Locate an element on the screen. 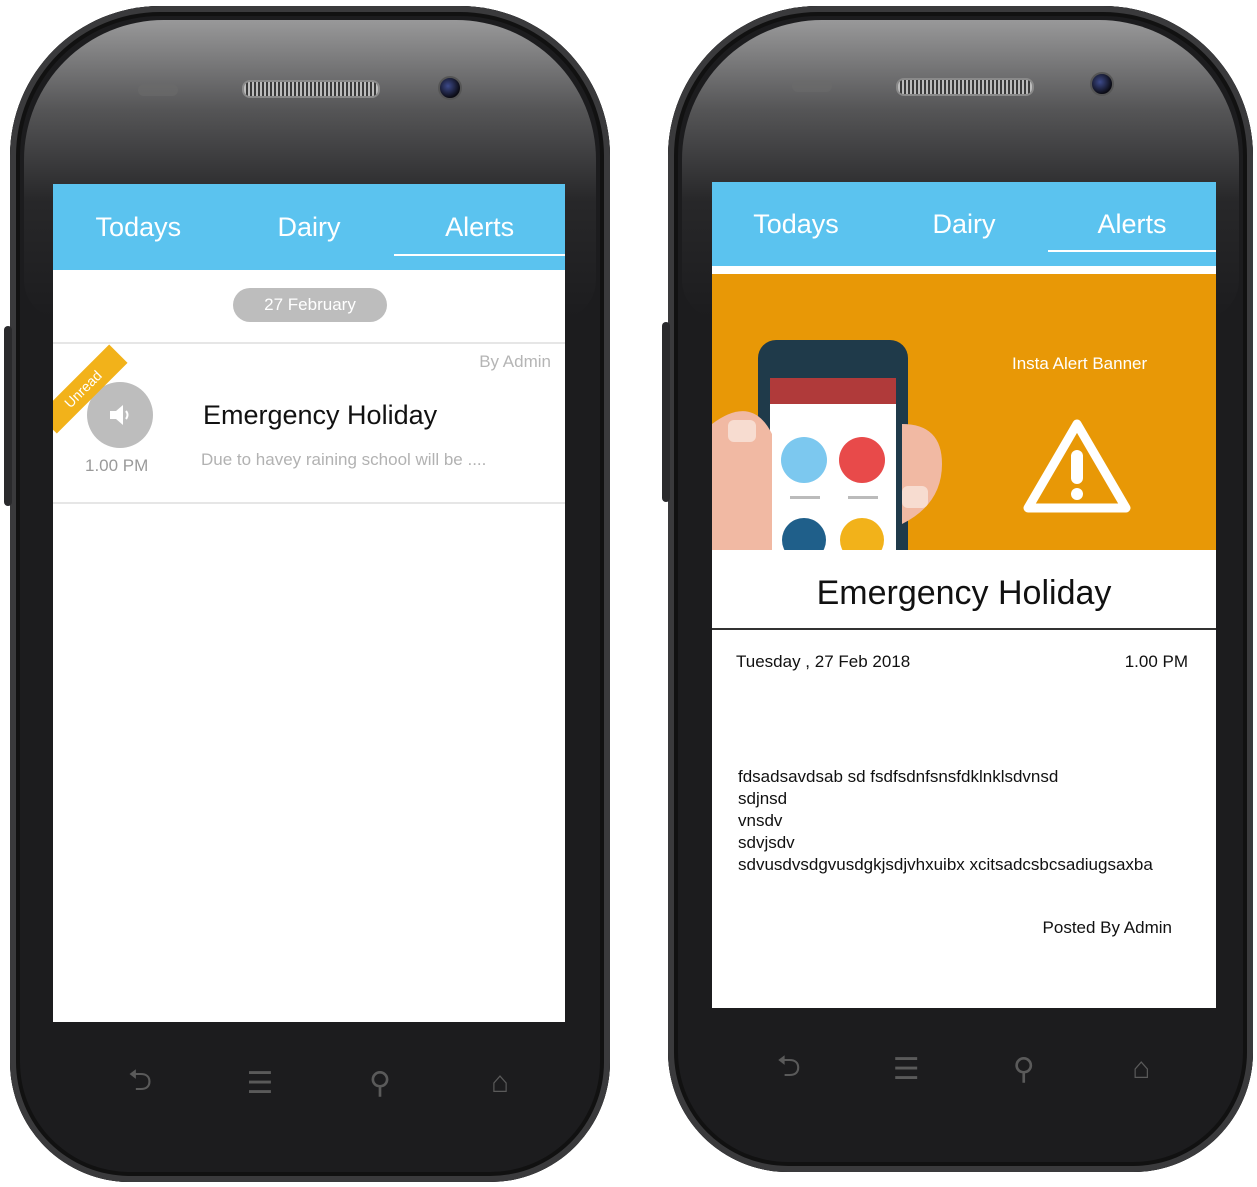  date-separator: 27 February is located at coordinates (310, 305).